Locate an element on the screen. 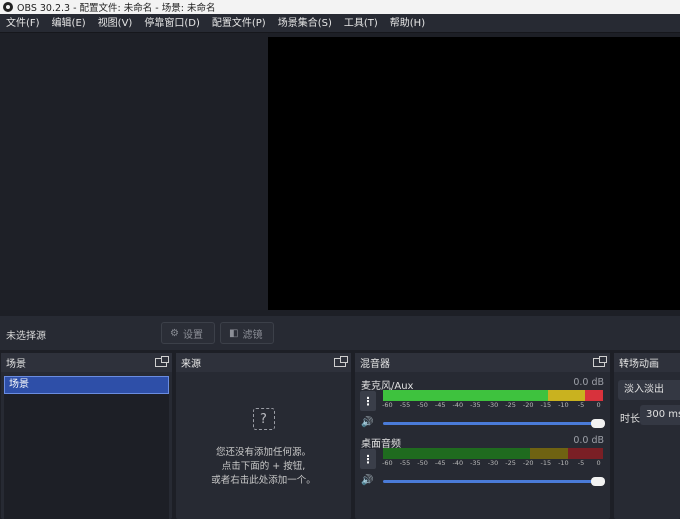  empty-text-line: 您还没有添加任何源。 is located at coordinates (263, 452).